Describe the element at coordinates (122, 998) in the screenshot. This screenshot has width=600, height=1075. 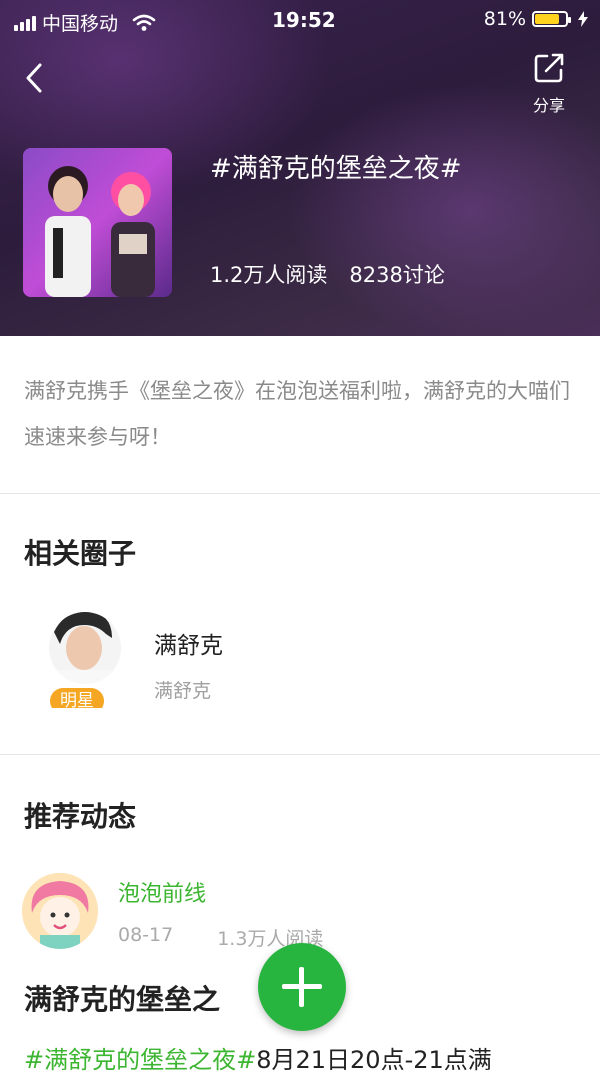
I see `post-title: 满舒克的堡垒之` at that location.